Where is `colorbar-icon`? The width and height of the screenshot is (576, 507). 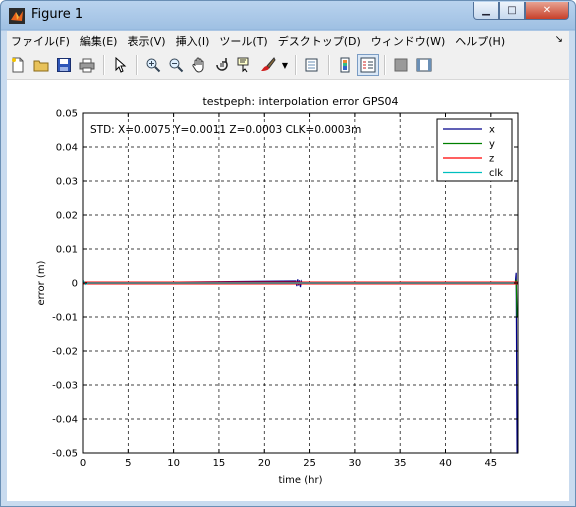 colorbar-icon is located at coordinates (345, 65).